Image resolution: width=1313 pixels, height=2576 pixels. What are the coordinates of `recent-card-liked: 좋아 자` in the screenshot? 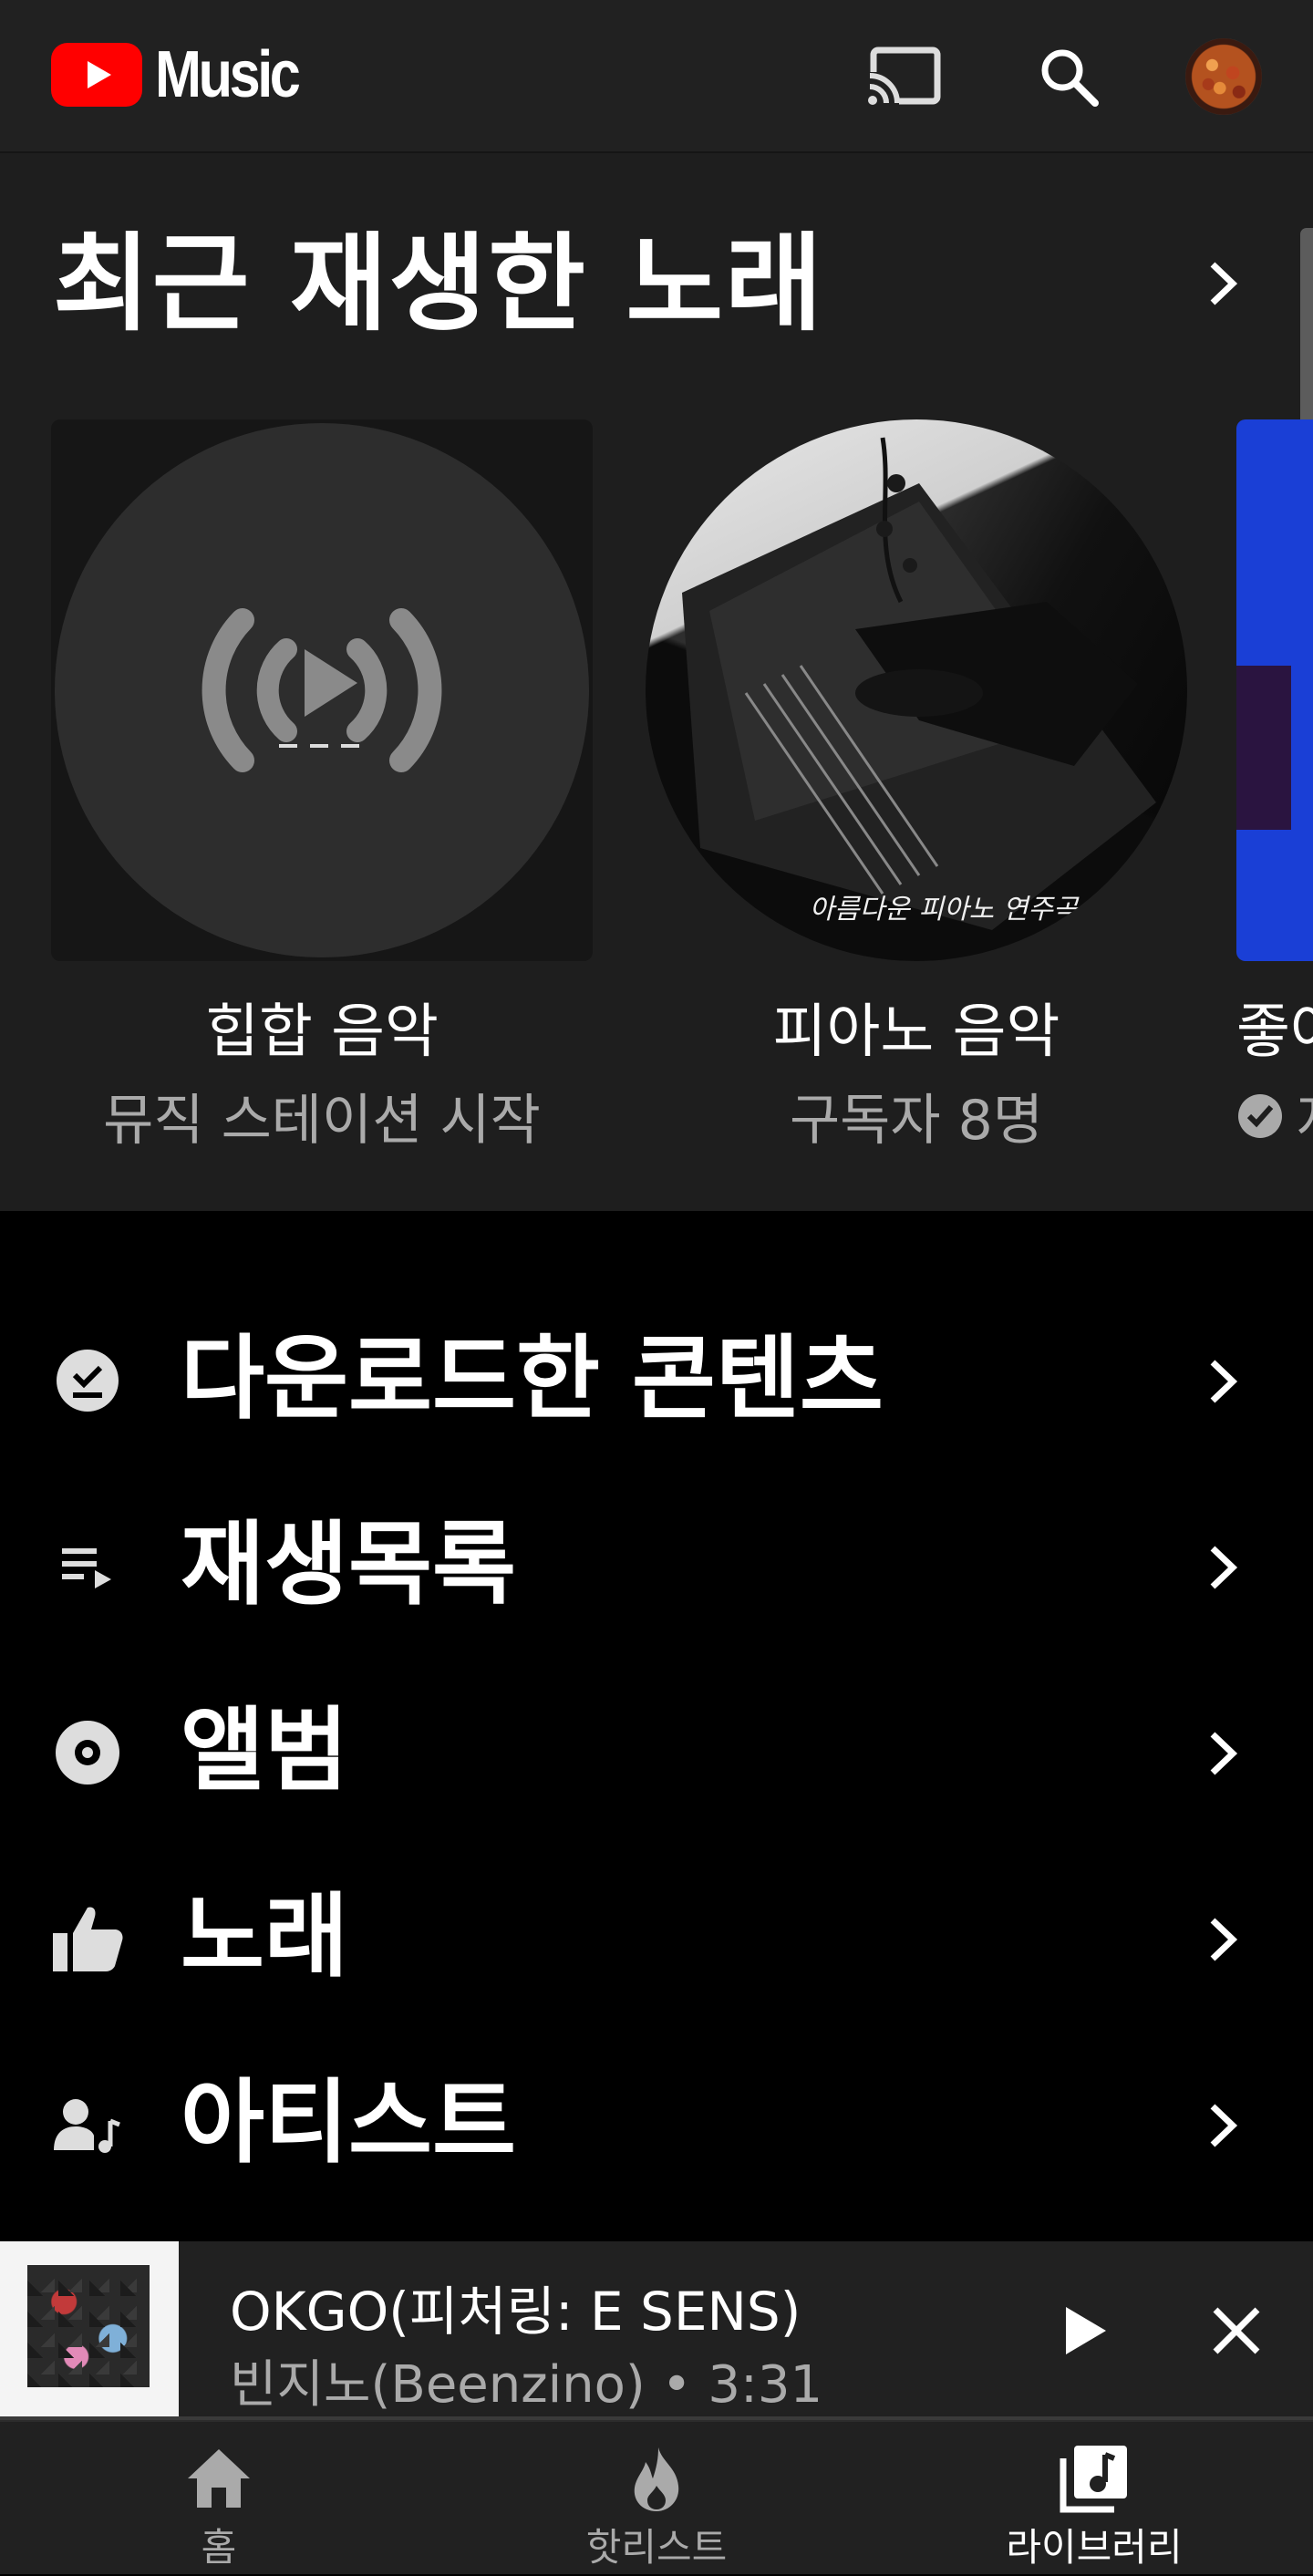 It's located at (1274, 787).